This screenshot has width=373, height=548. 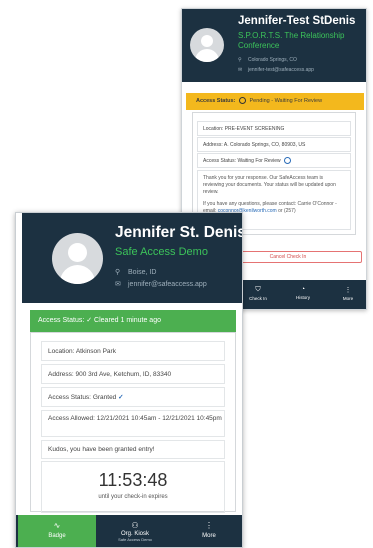 I want to click on back-profile-org: S.P.O.R.T.S. The Relationship Conference, so click(x=291, y=40).